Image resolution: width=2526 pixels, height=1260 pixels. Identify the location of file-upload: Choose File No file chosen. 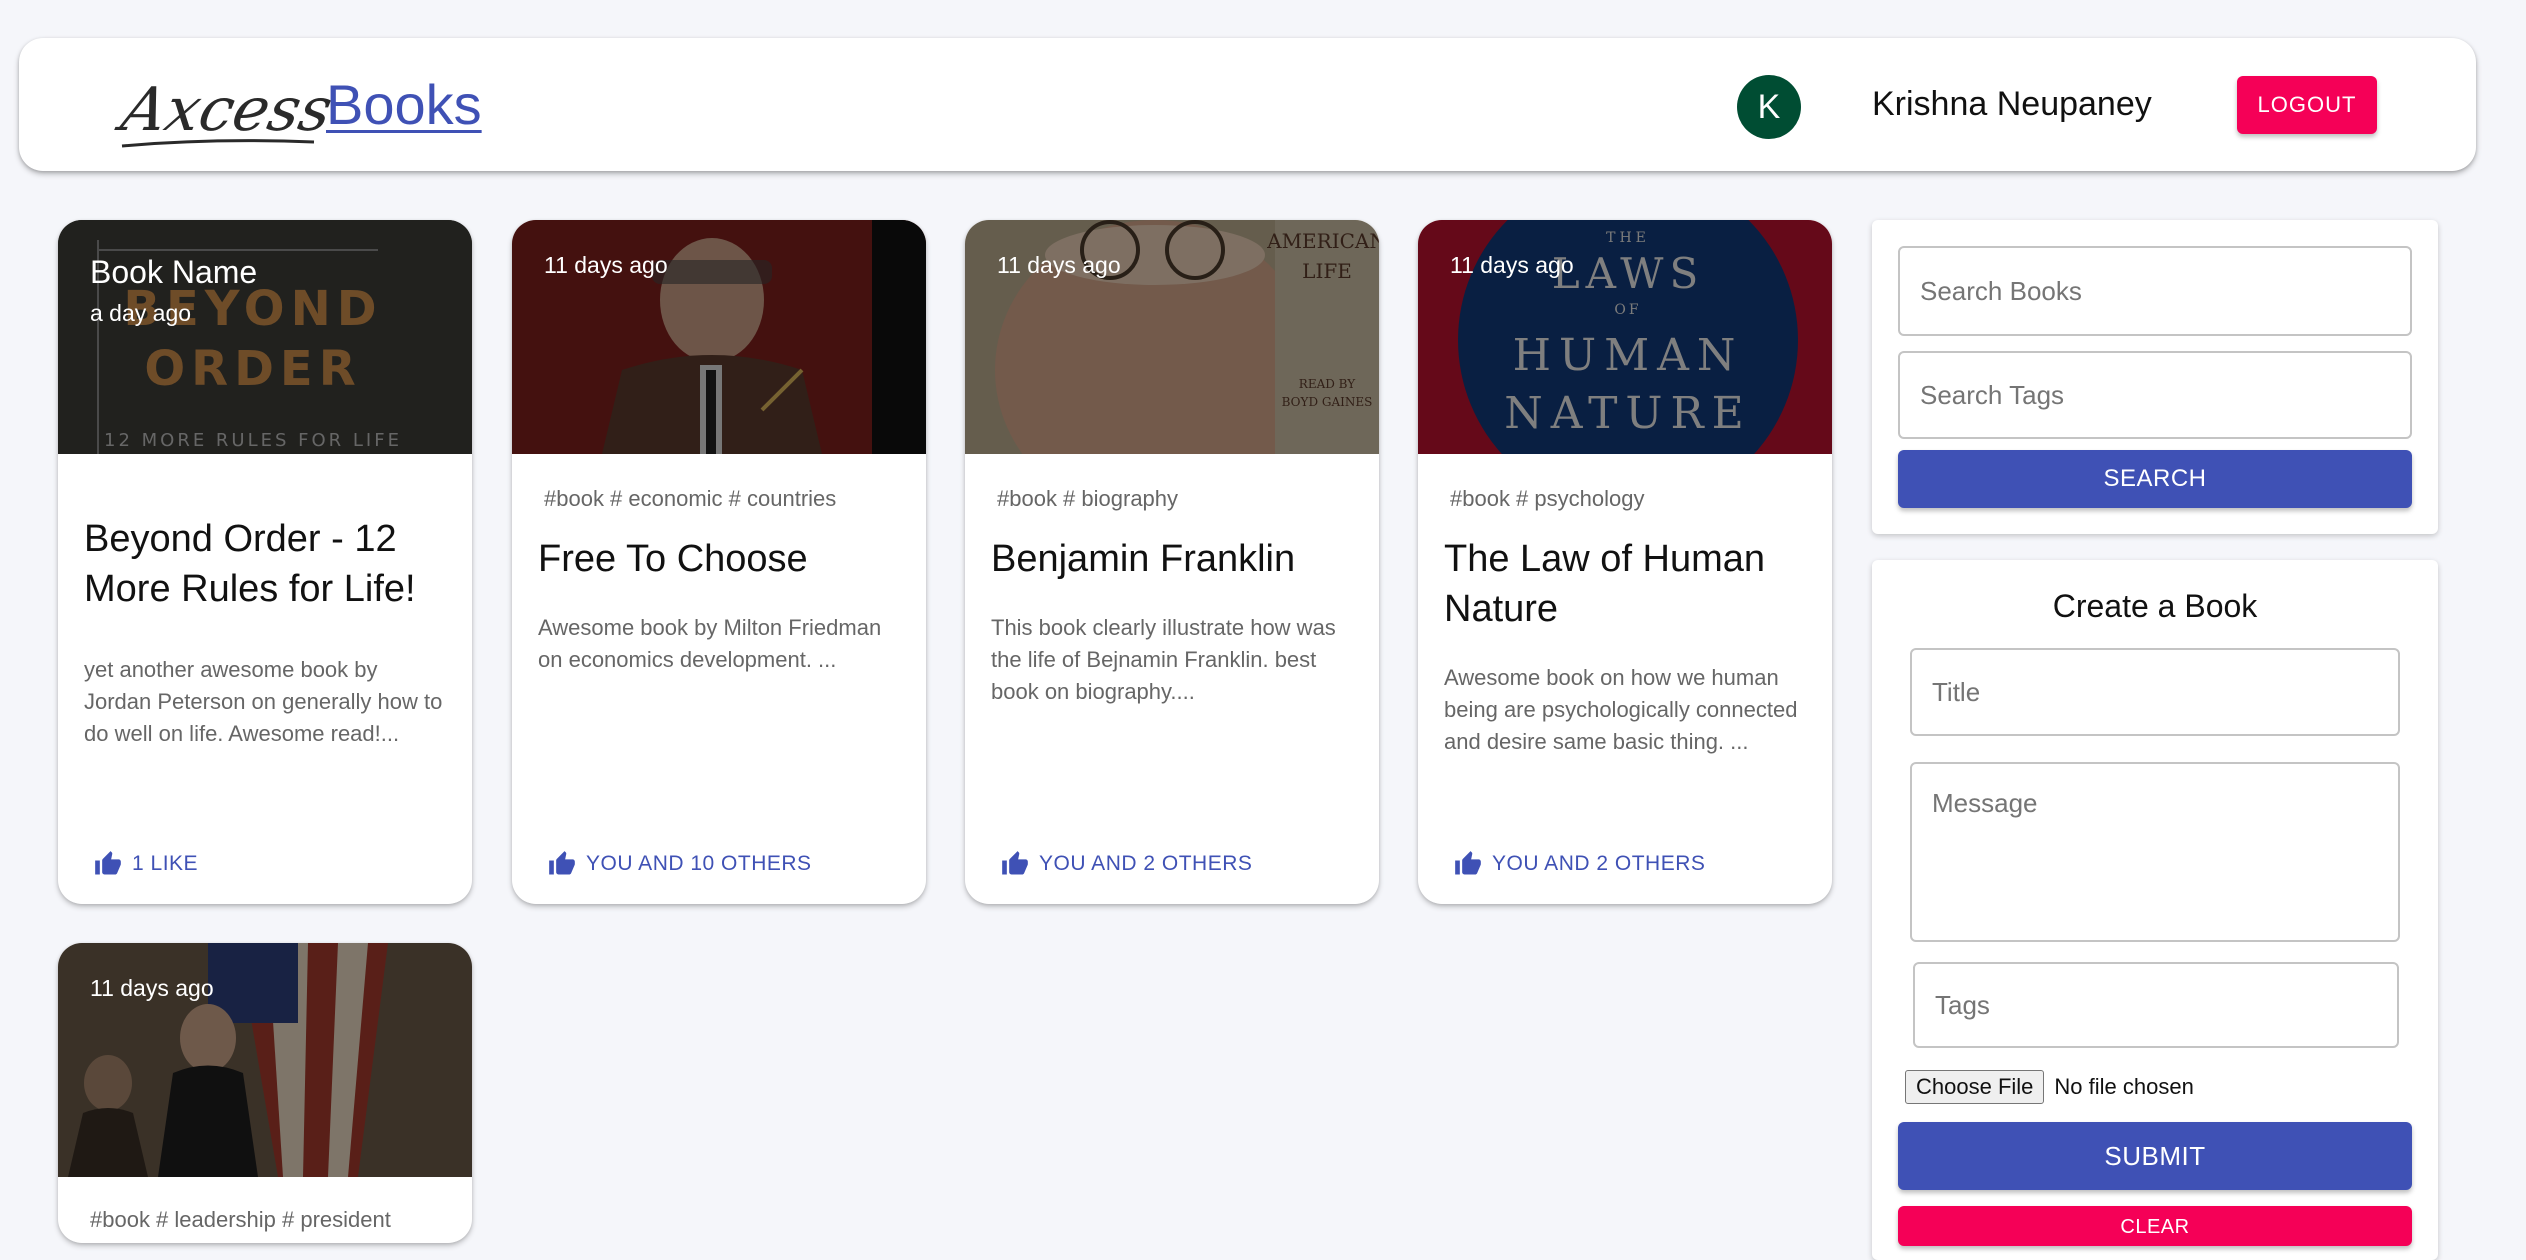
(2049, 1087).